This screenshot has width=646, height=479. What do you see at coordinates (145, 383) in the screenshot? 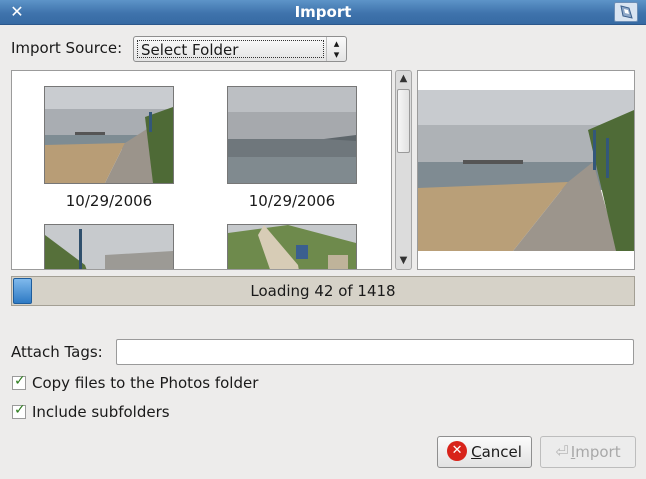
I see `copy-files-label: Copy files to the Photos folder` at bounding box center [145, 383].